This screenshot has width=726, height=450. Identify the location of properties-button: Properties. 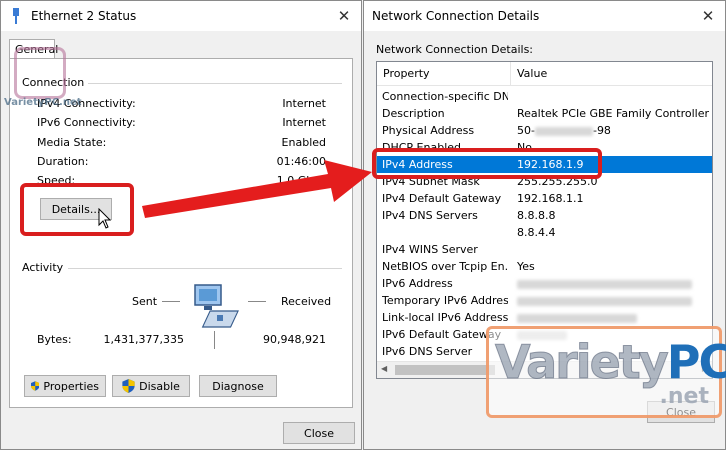
(65, 386).